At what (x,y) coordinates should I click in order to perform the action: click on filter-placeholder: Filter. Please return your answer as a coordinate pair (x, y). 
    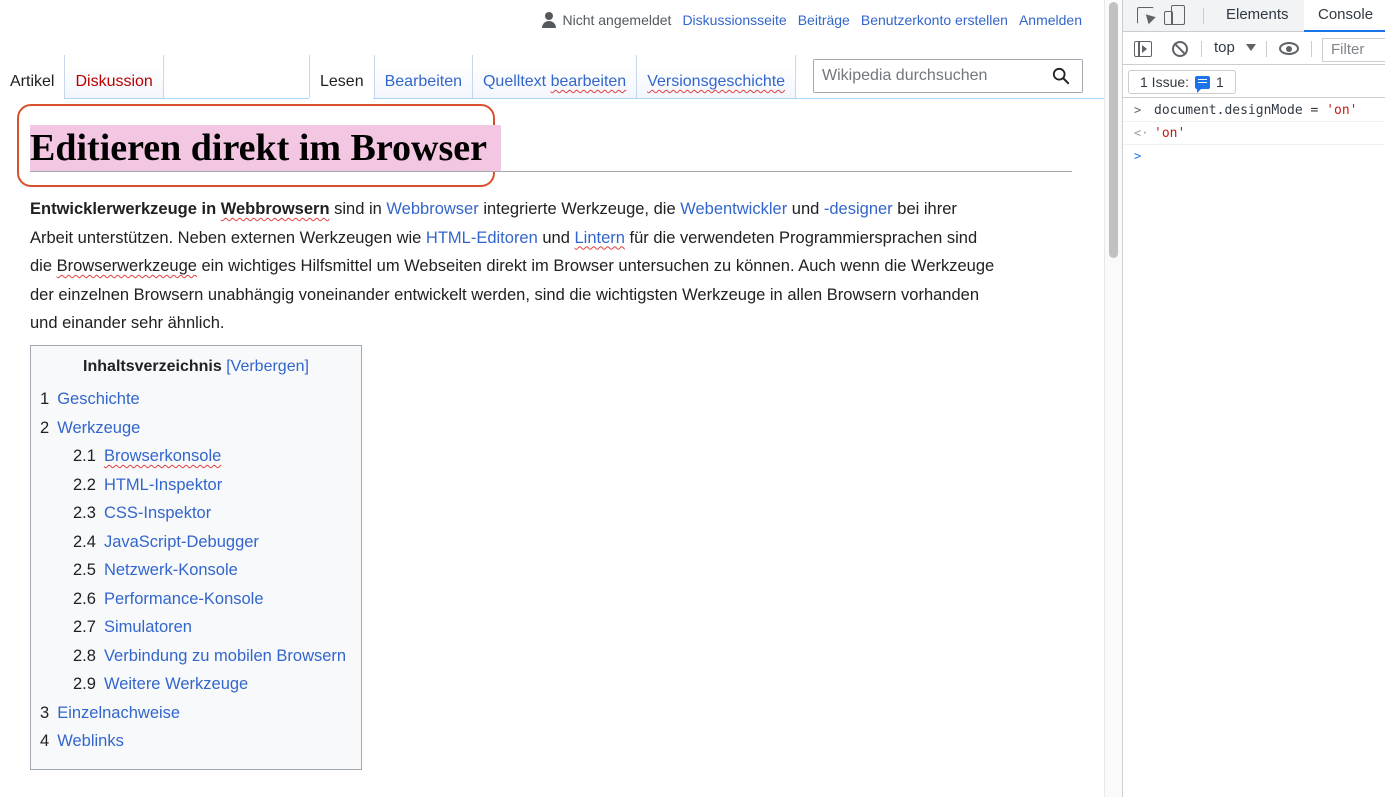
    Looking at the image, I should click on (1348, 49).